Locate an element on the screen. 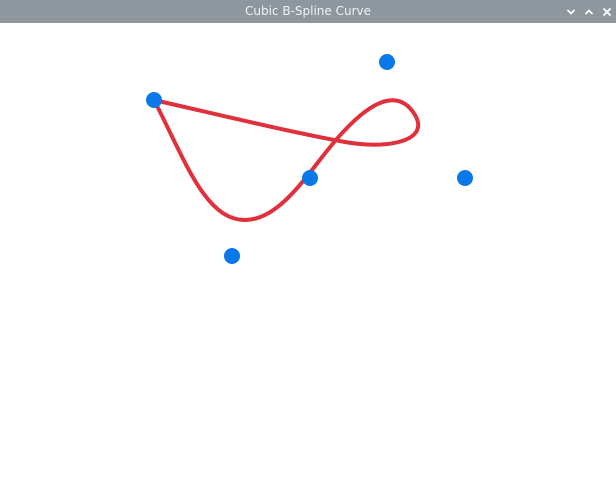 This screenshot has height=485, width=616. window-title: Cubic B-Spline Curve is located at coordinates (308, 11).